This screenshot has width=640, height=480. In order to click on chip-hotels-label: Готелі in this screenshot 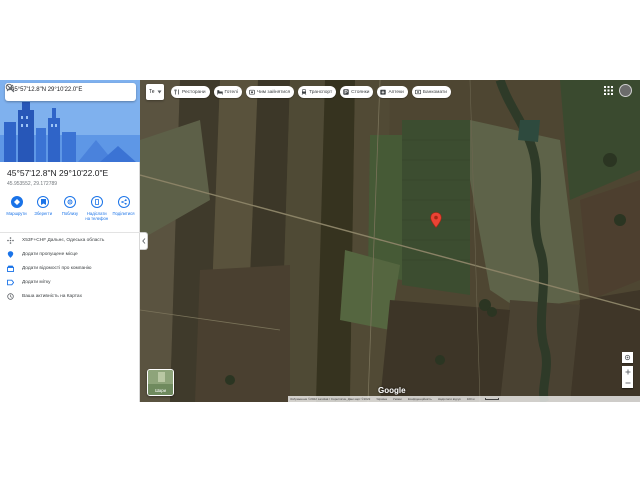, I will do `click(231, 92)`.